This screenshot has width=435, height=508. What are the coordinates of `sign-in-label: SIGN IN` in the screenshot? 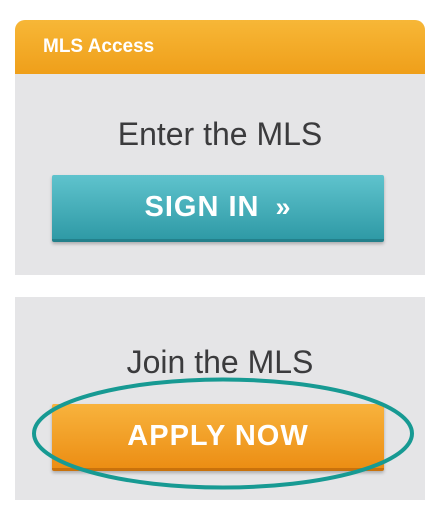 It's located at (202, 206).